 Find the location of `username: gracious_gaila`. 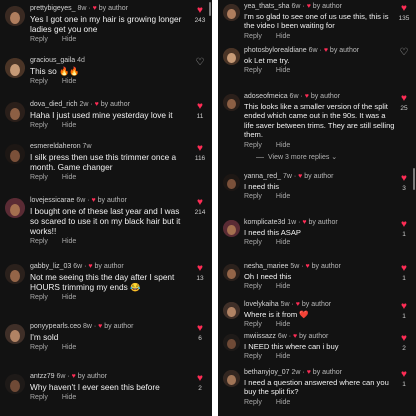

username: gracious_gaila is located at coordinates (52, 60).